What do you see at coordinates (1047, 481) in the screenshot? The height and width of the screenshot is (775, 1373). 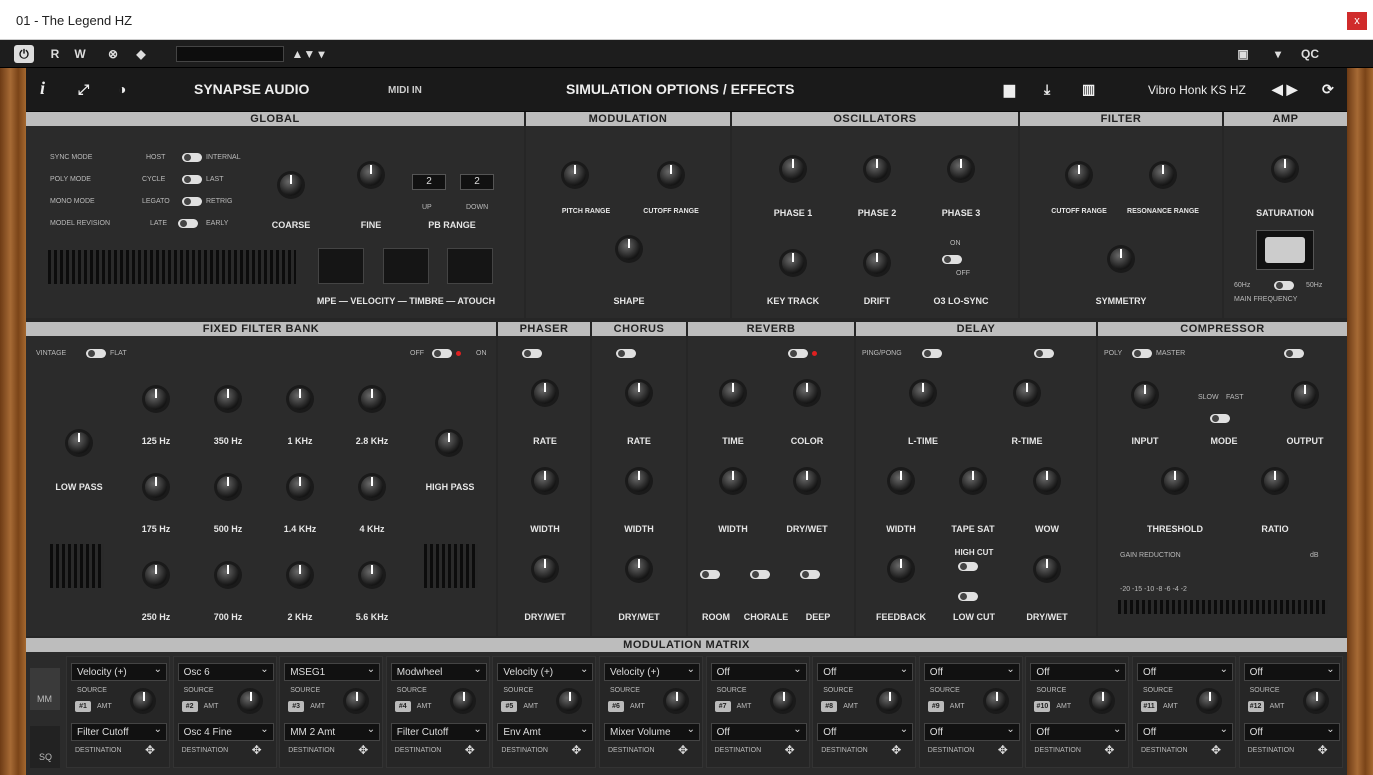 I see `wow-knob` at bounding box center [1047, 481].